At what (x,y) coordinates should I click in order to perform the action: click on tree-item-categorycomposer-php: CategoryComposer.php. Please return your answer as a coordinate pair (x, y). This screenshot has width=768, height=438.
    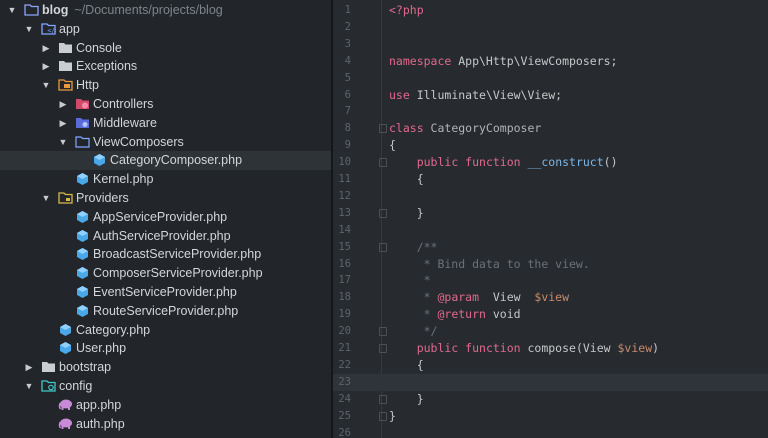
    Looking at the image, I should click on (165, 161).